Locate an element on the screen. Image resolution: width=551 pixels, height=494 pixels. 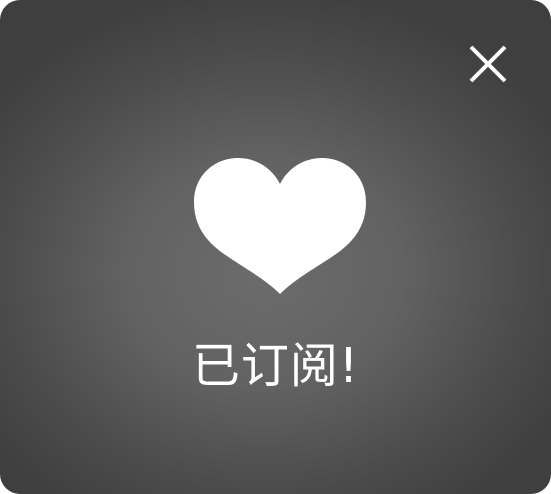
subscribed-message: 已订阅! is located at coordinates (275, 366).